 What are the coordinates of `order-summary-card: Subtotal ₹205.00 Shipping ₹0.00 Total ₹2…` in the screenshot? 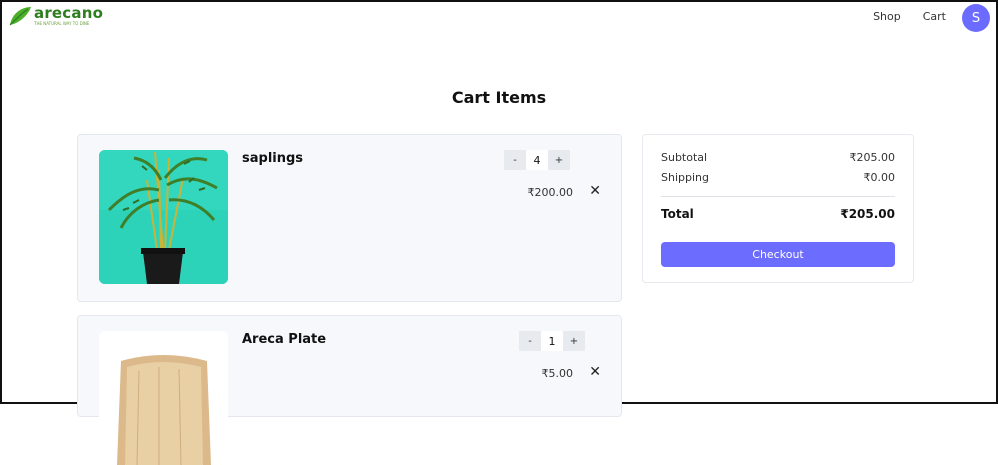 It's located at (778, 208).